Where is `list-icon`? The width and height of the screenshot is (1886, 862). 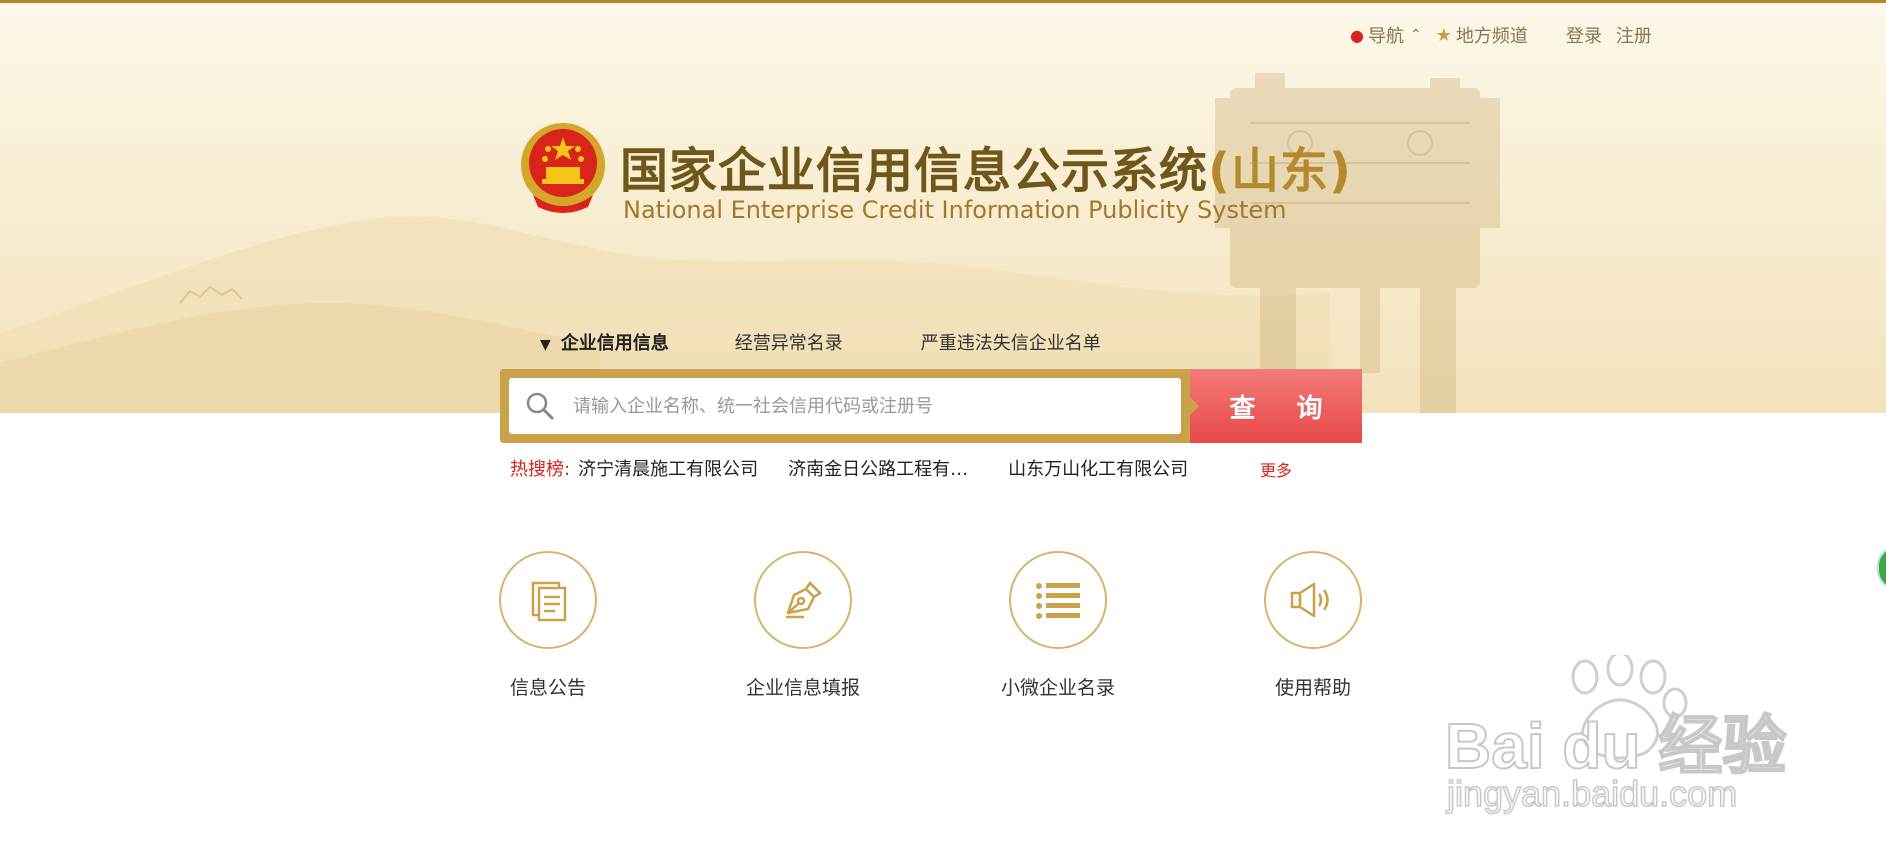
list-icon is located at coordinates (1058, 601).